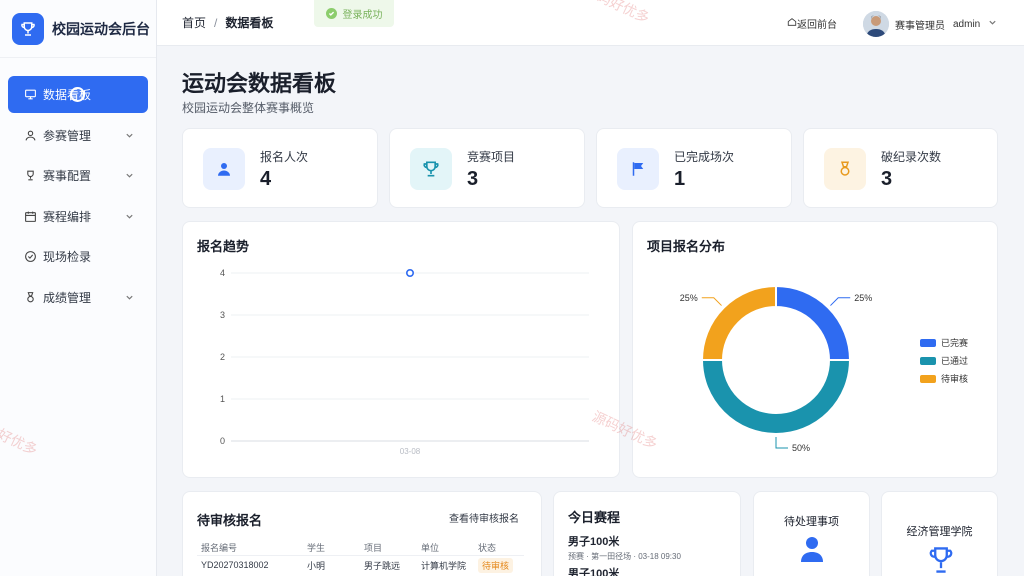  Describe the element at coordinates (955, 379) in the screenshot. I see `legend-label: 待审核` at that location.